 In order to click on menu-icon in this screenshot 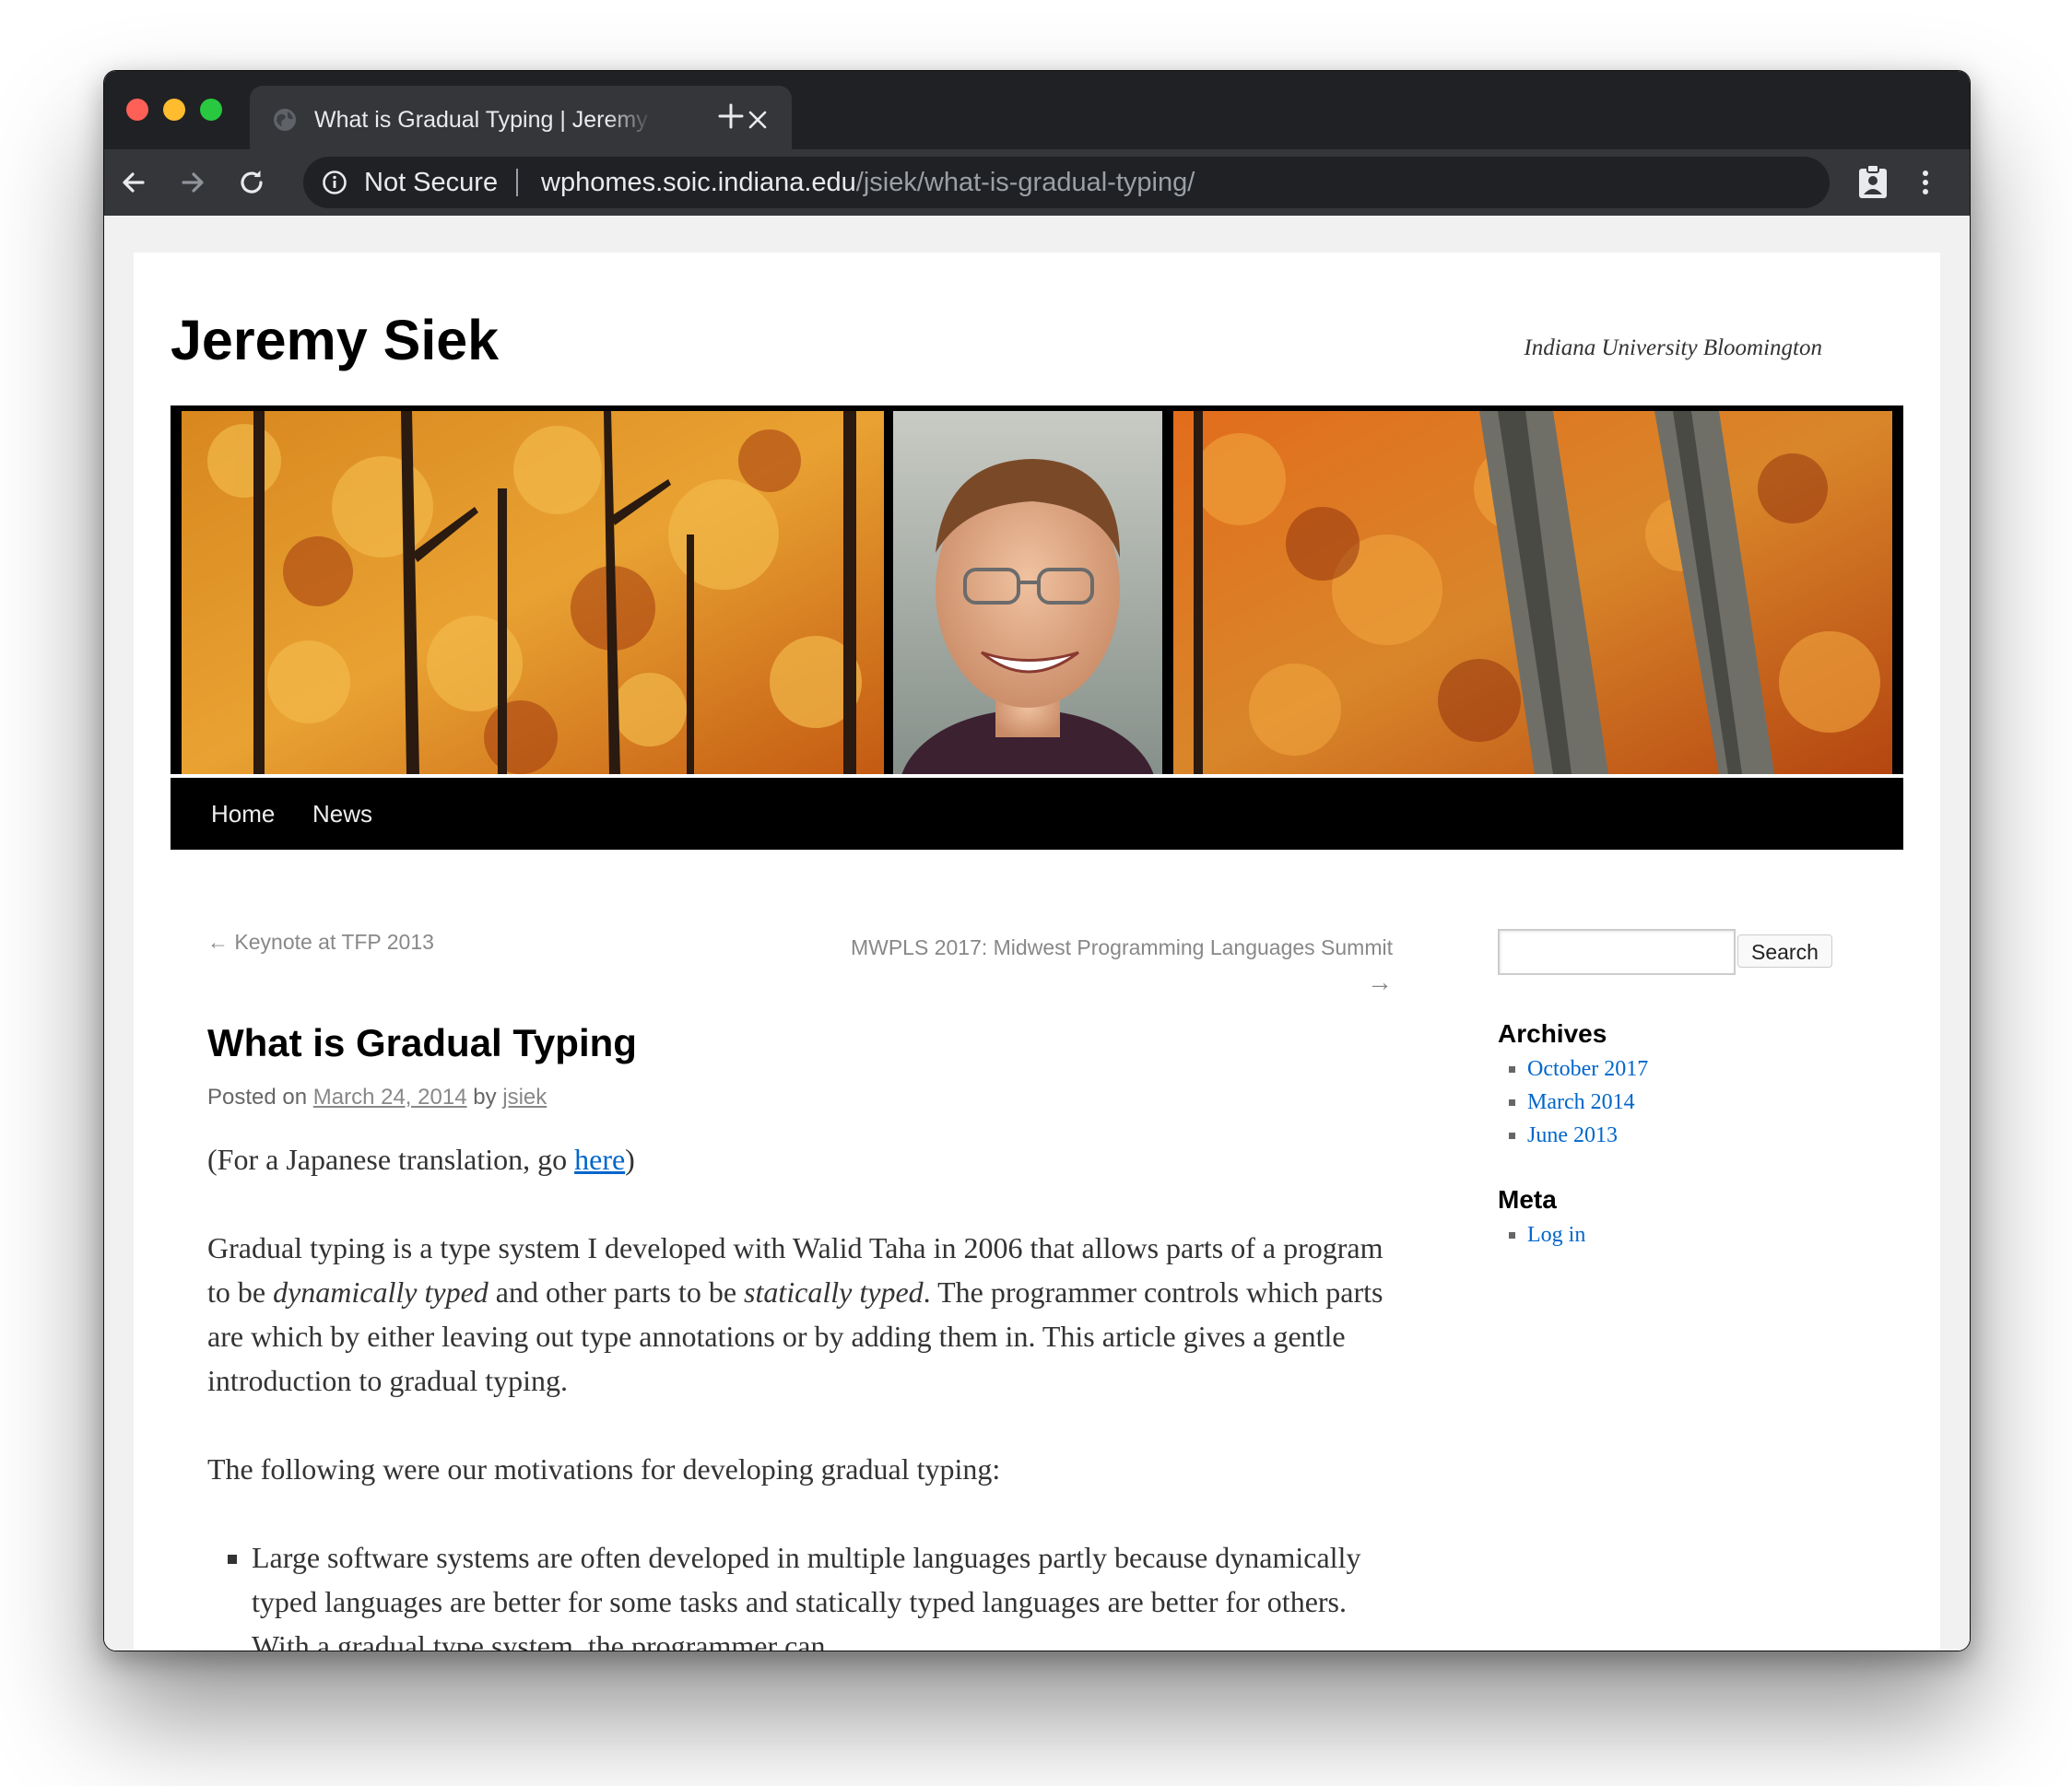, I will do `click(1926, 182)`.